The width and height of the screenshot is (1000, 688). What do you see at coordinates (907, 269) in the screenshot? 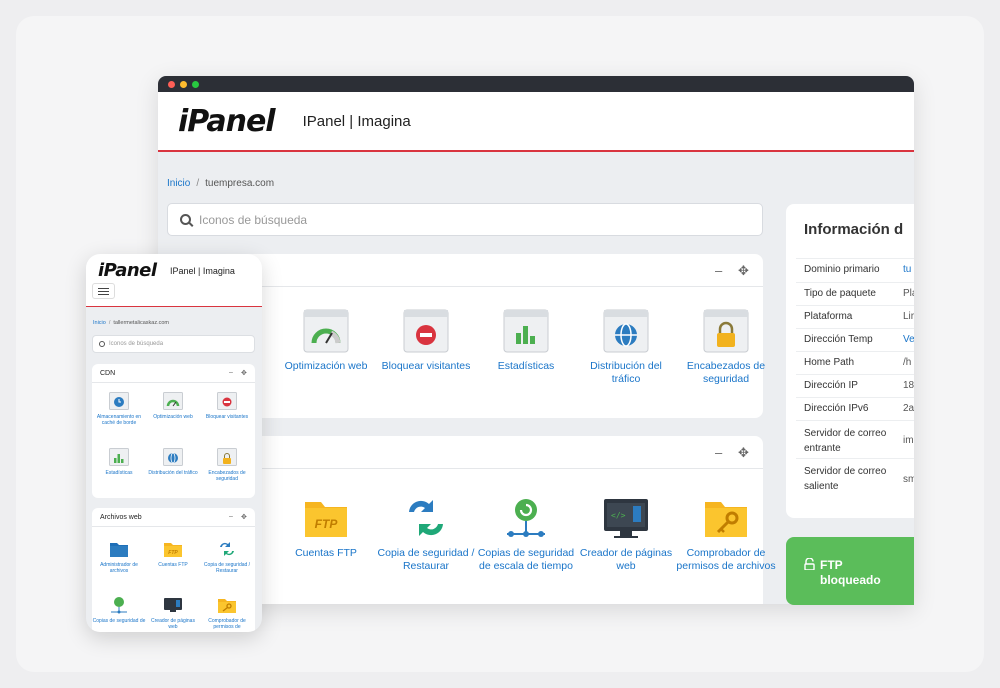
I see `info-value: tu` at bounding box center [907, 269].